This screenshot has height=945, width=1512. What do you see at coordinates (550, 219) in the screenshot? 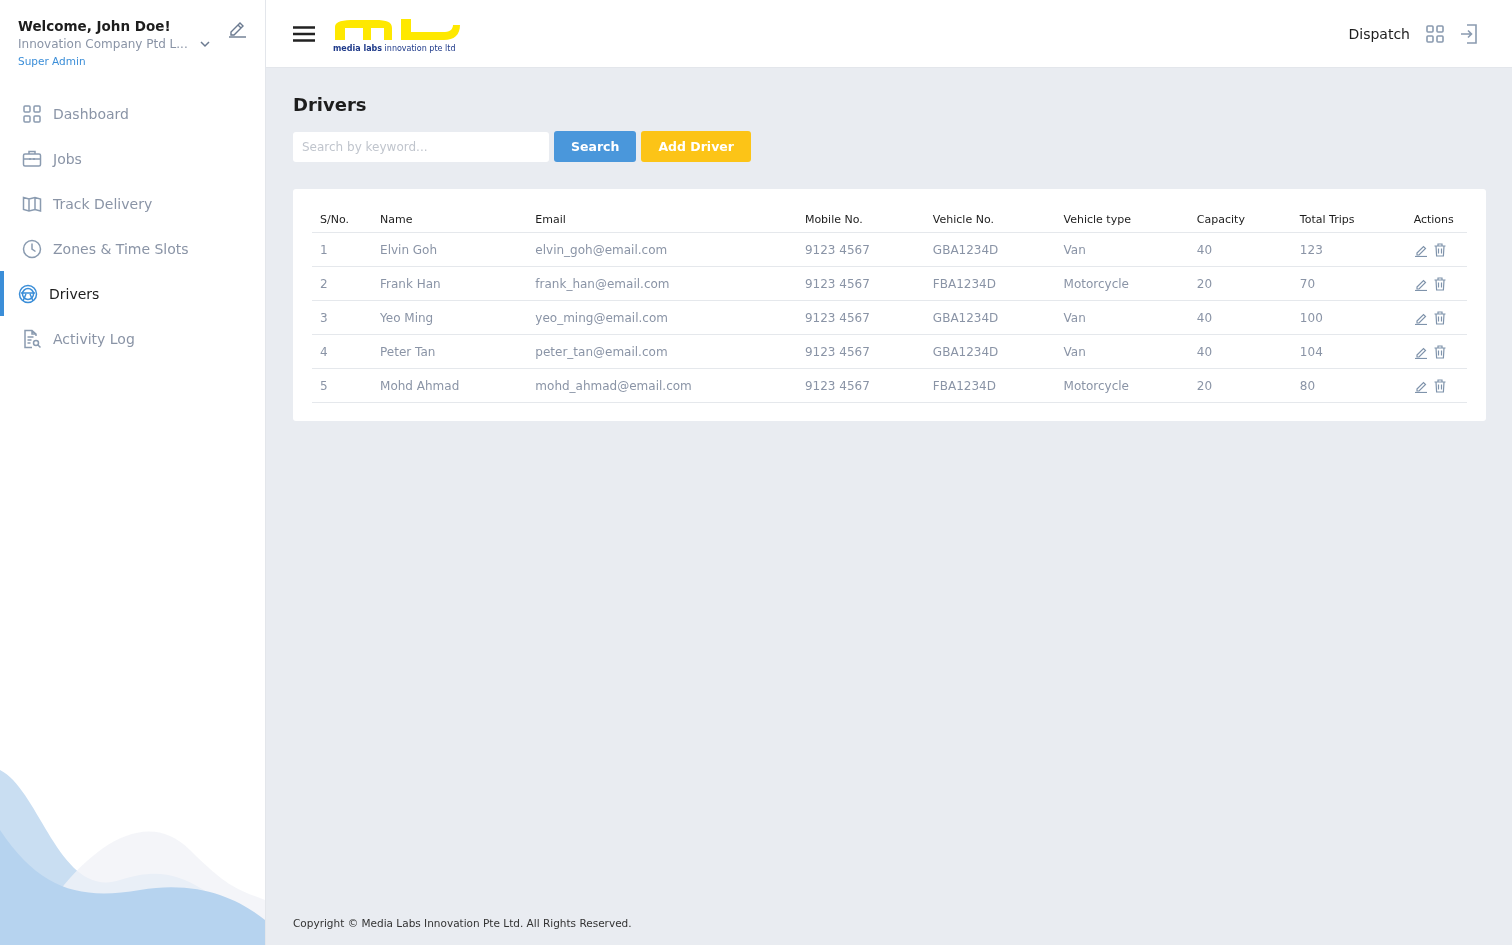
I see `column-header: Email` at bounding box center [550, 219].